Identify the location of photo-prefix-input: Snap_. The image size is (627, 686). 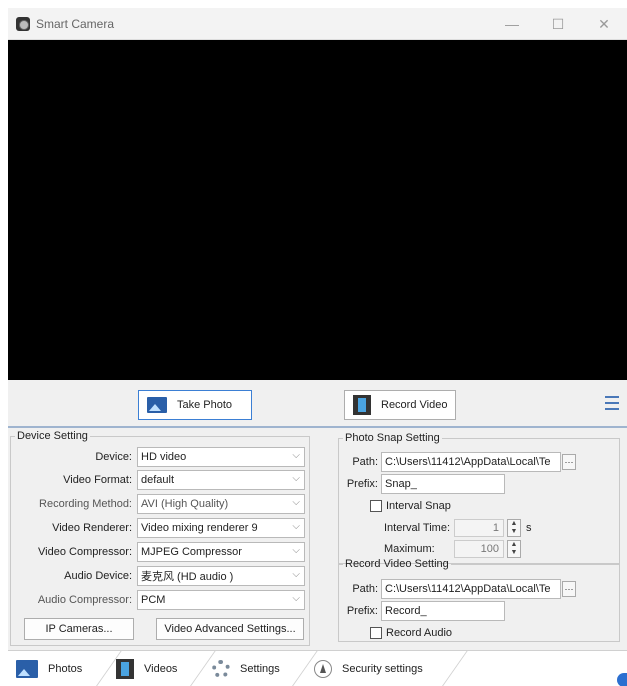
(443, 484).